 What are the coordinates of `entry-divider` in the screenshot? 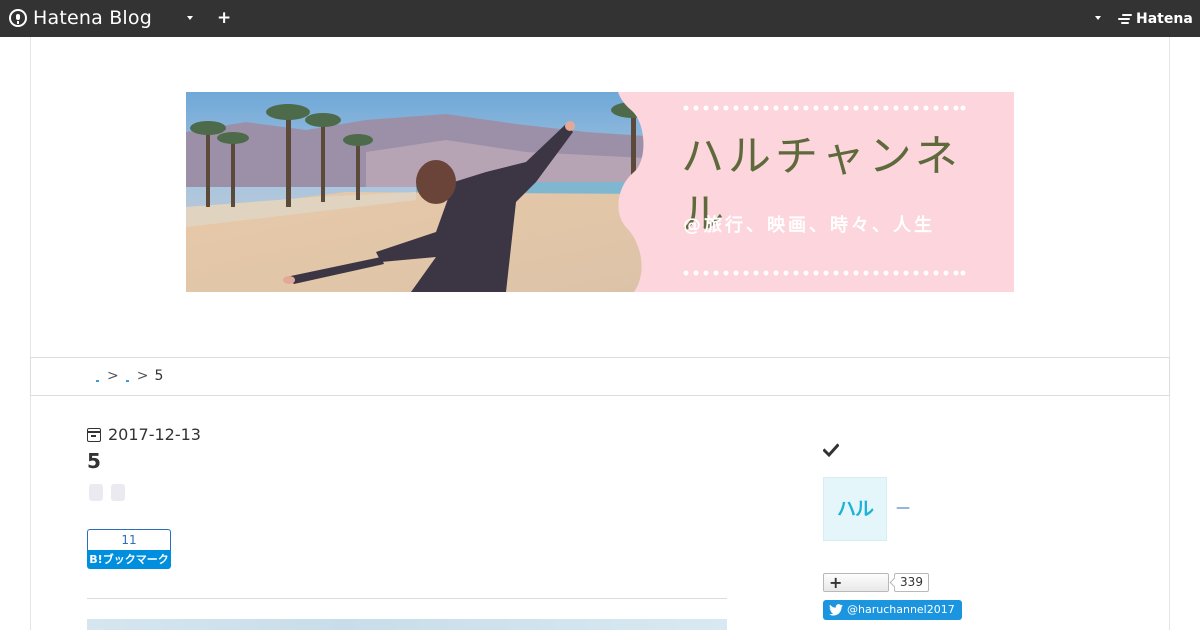 It's located at (407, 598).